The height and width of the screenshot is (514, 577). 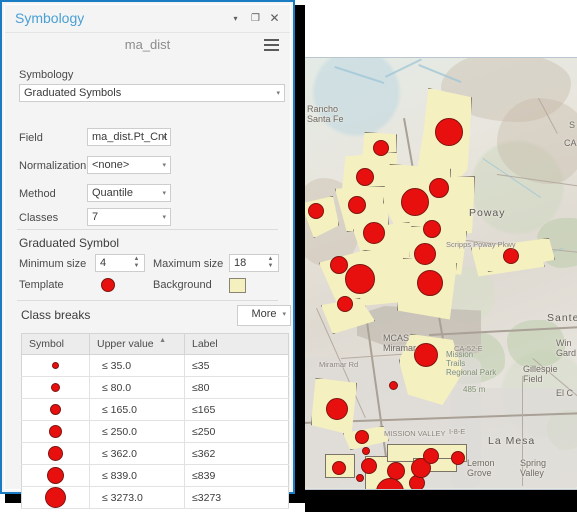 What do you see at coordinates (264, 315) in the screenshot?
I see `more-button: More ▾` at bounding box center [264, 315].